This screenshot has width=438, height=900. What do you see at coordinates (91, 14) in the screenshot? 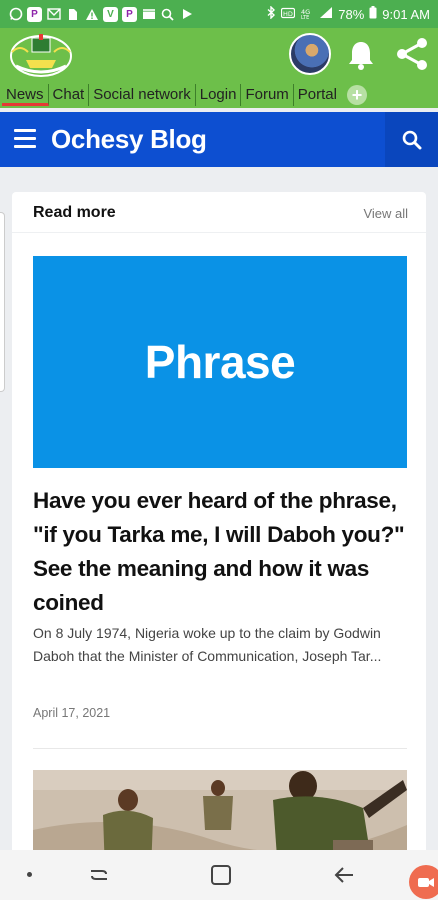
I see `warning-icon` at bounding box center [91, 14].